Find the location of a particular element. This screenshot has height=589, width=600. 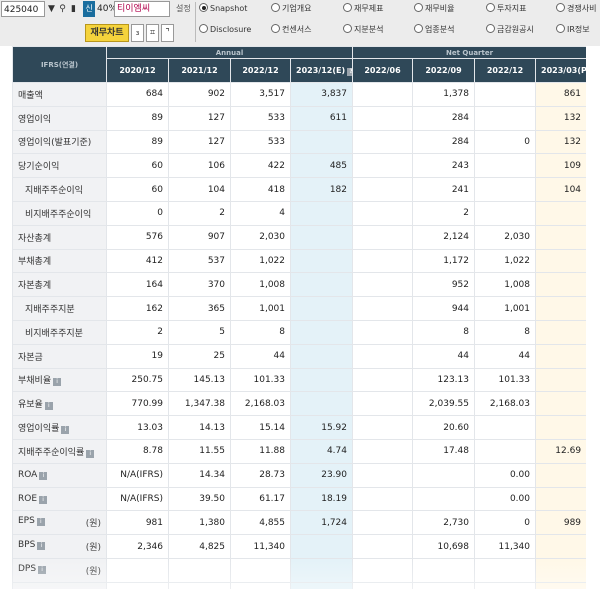

table-cell: 109 is located at coordinates (560, 166).